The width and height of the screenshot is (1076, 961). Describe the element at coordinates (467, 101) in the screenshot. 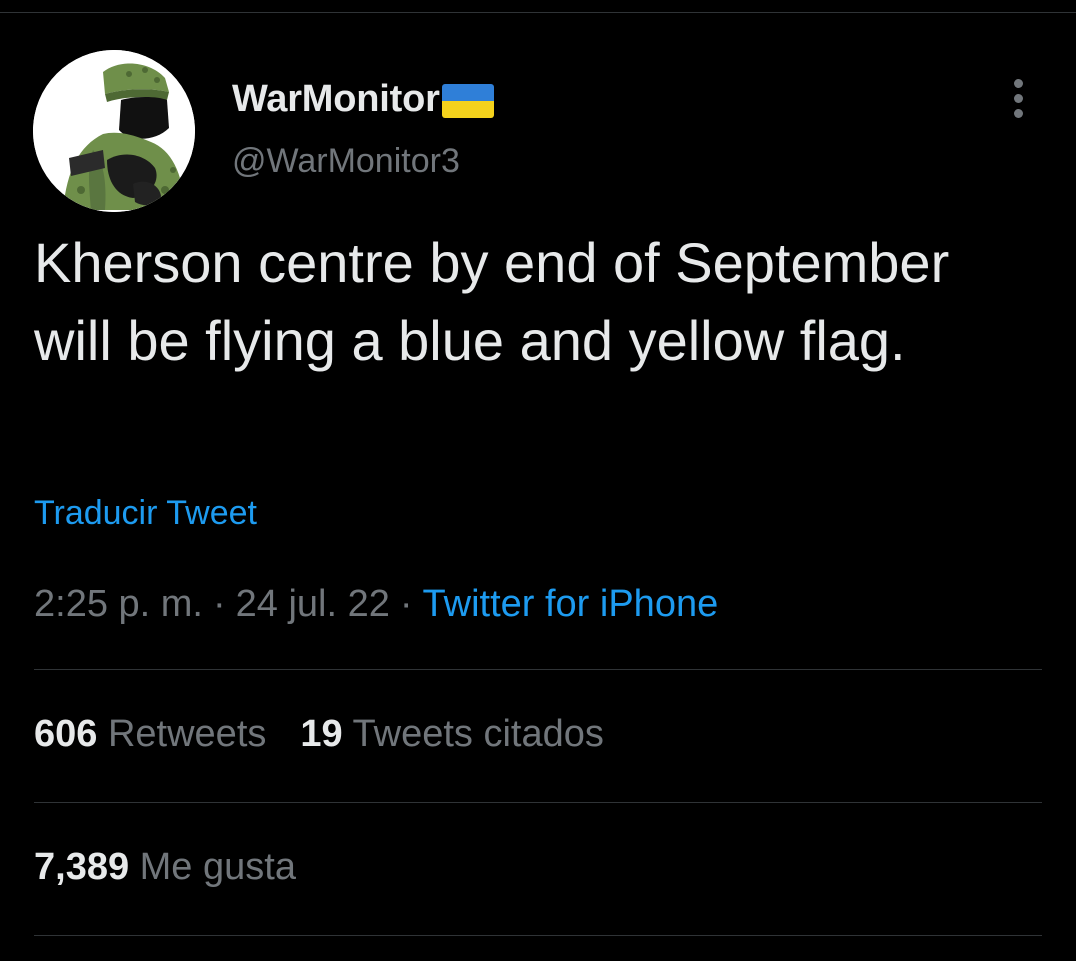

I see `ukraine-flag-icon` at that location.